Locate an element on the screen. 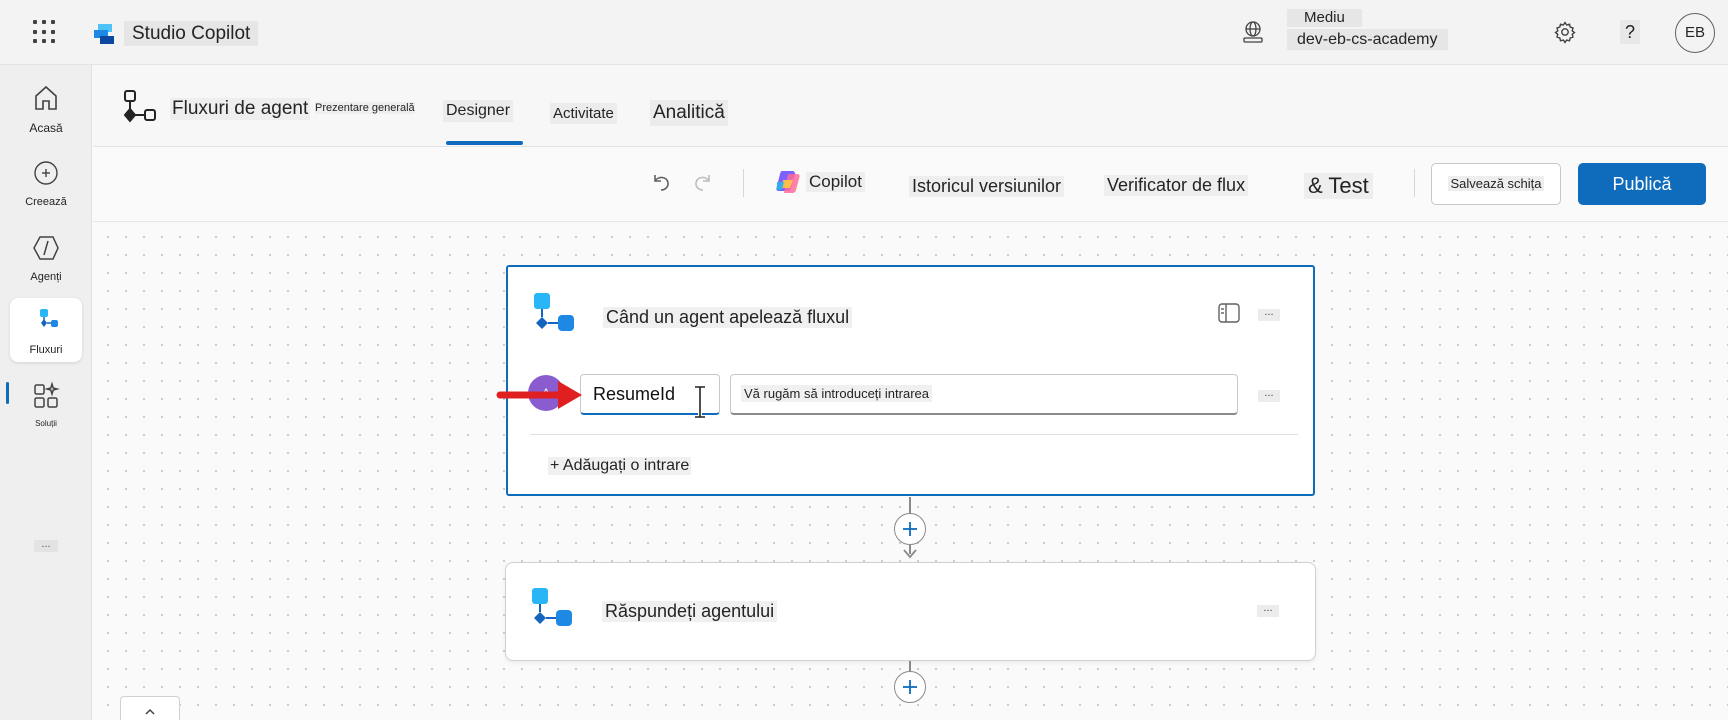 The image size is (1728, 720). nav-item-label: Soluții is located at coordinates (46, 423).